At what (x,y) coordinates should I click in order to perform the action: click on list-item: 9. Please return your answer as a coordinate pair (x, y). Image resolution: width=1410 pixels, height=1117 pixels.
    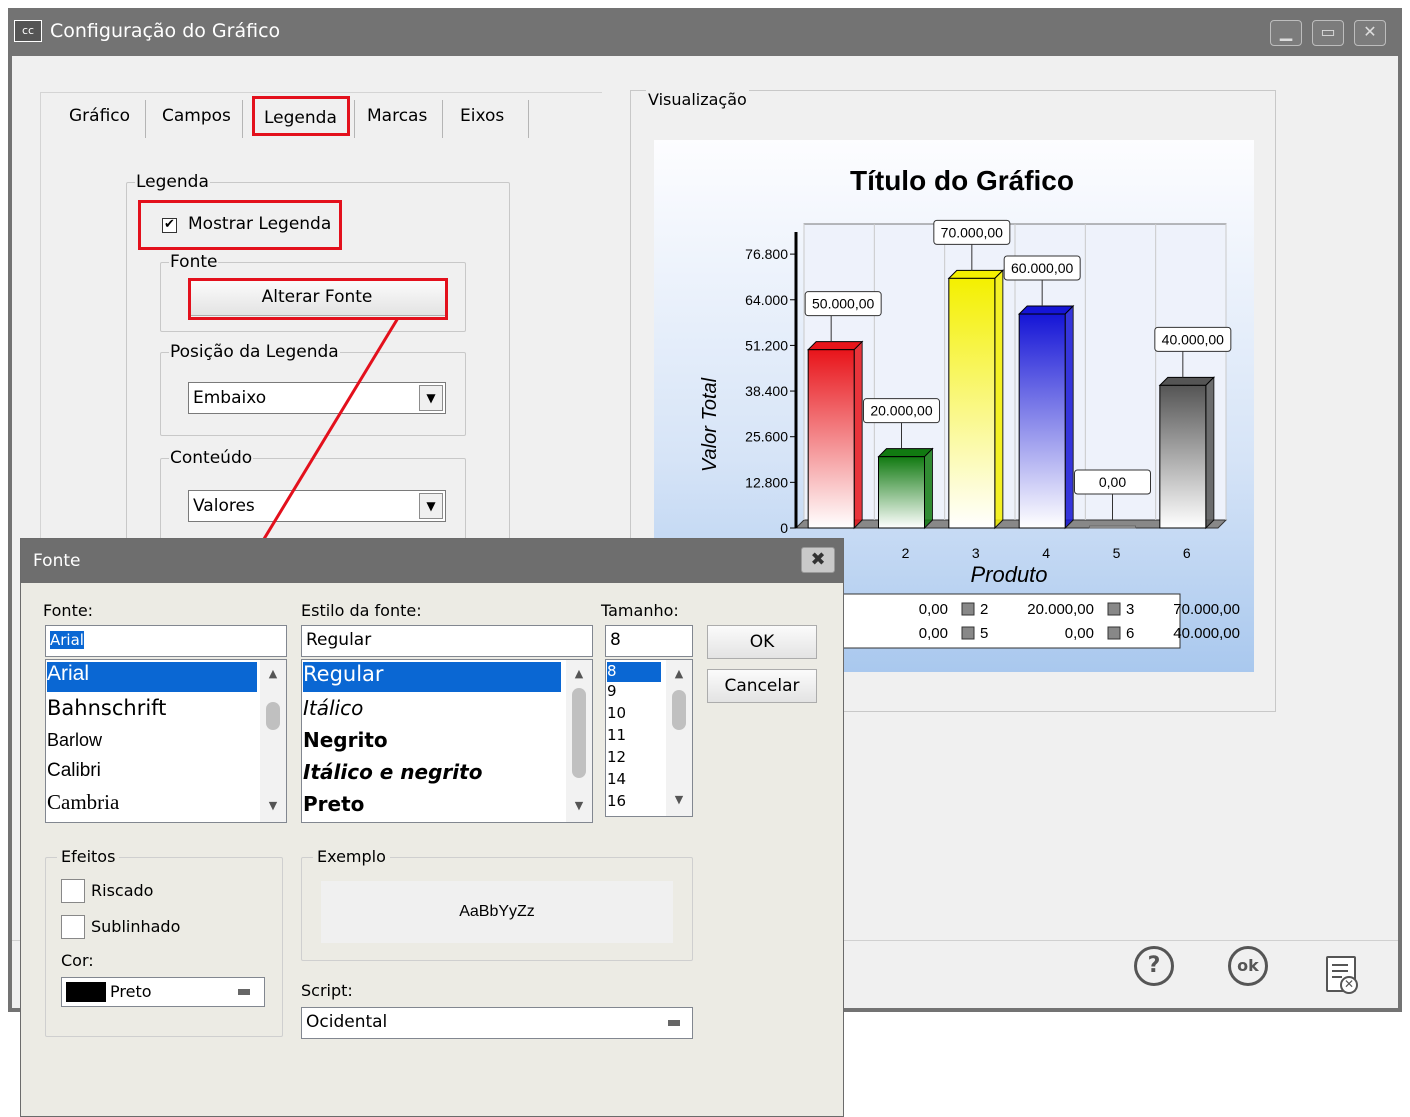
    Looking at the image, I should click on (612, 691).